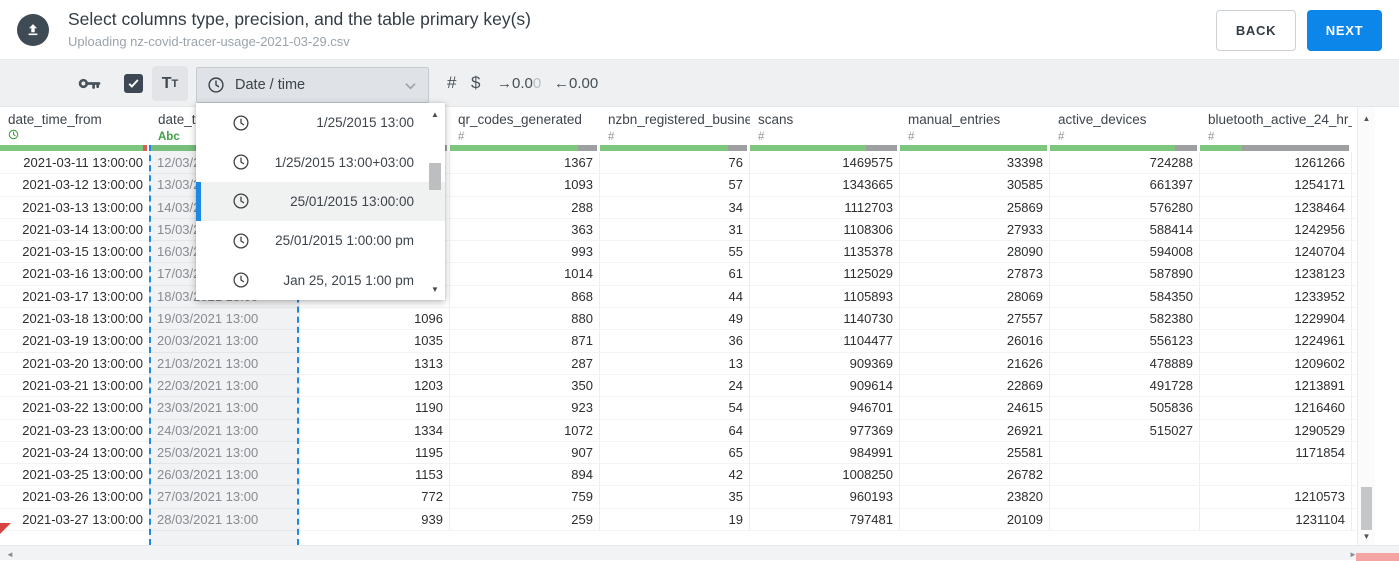 The image size is (1399, 561). Describe the element at coordinates (525, 126) in the screenshot. I see `column-header-qr_codes_generated: qr_codes_generated #` at that location.